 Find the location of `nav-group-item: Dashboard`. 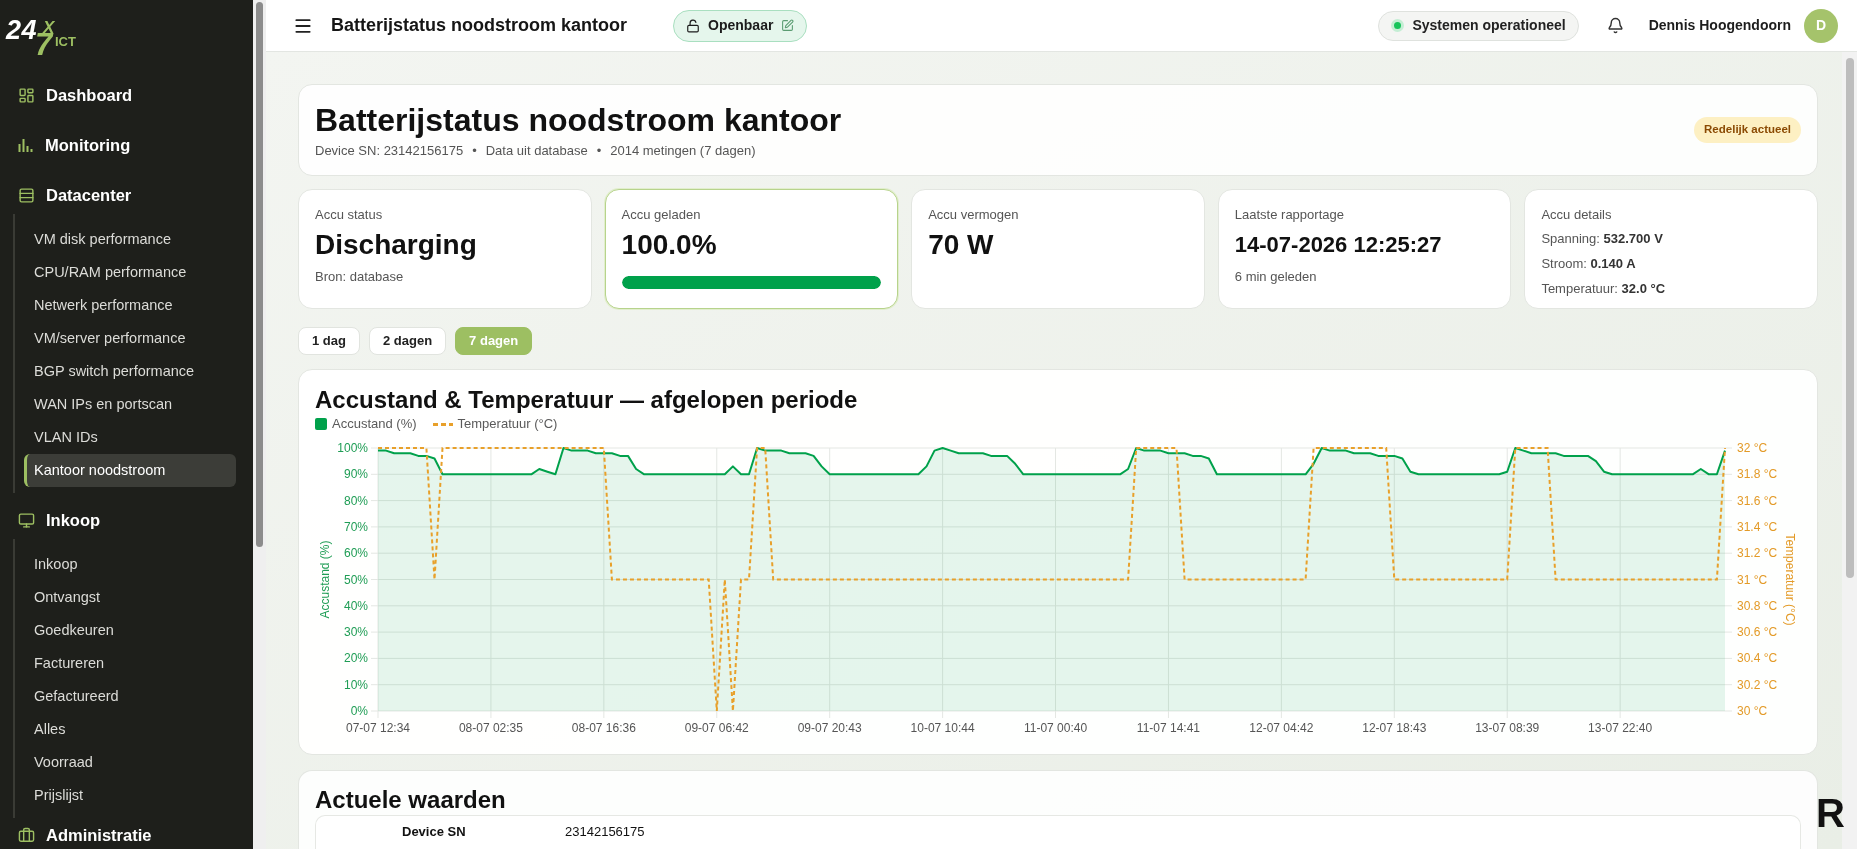

nav-group-item: Dashboard is located at coordinates (75, 95).